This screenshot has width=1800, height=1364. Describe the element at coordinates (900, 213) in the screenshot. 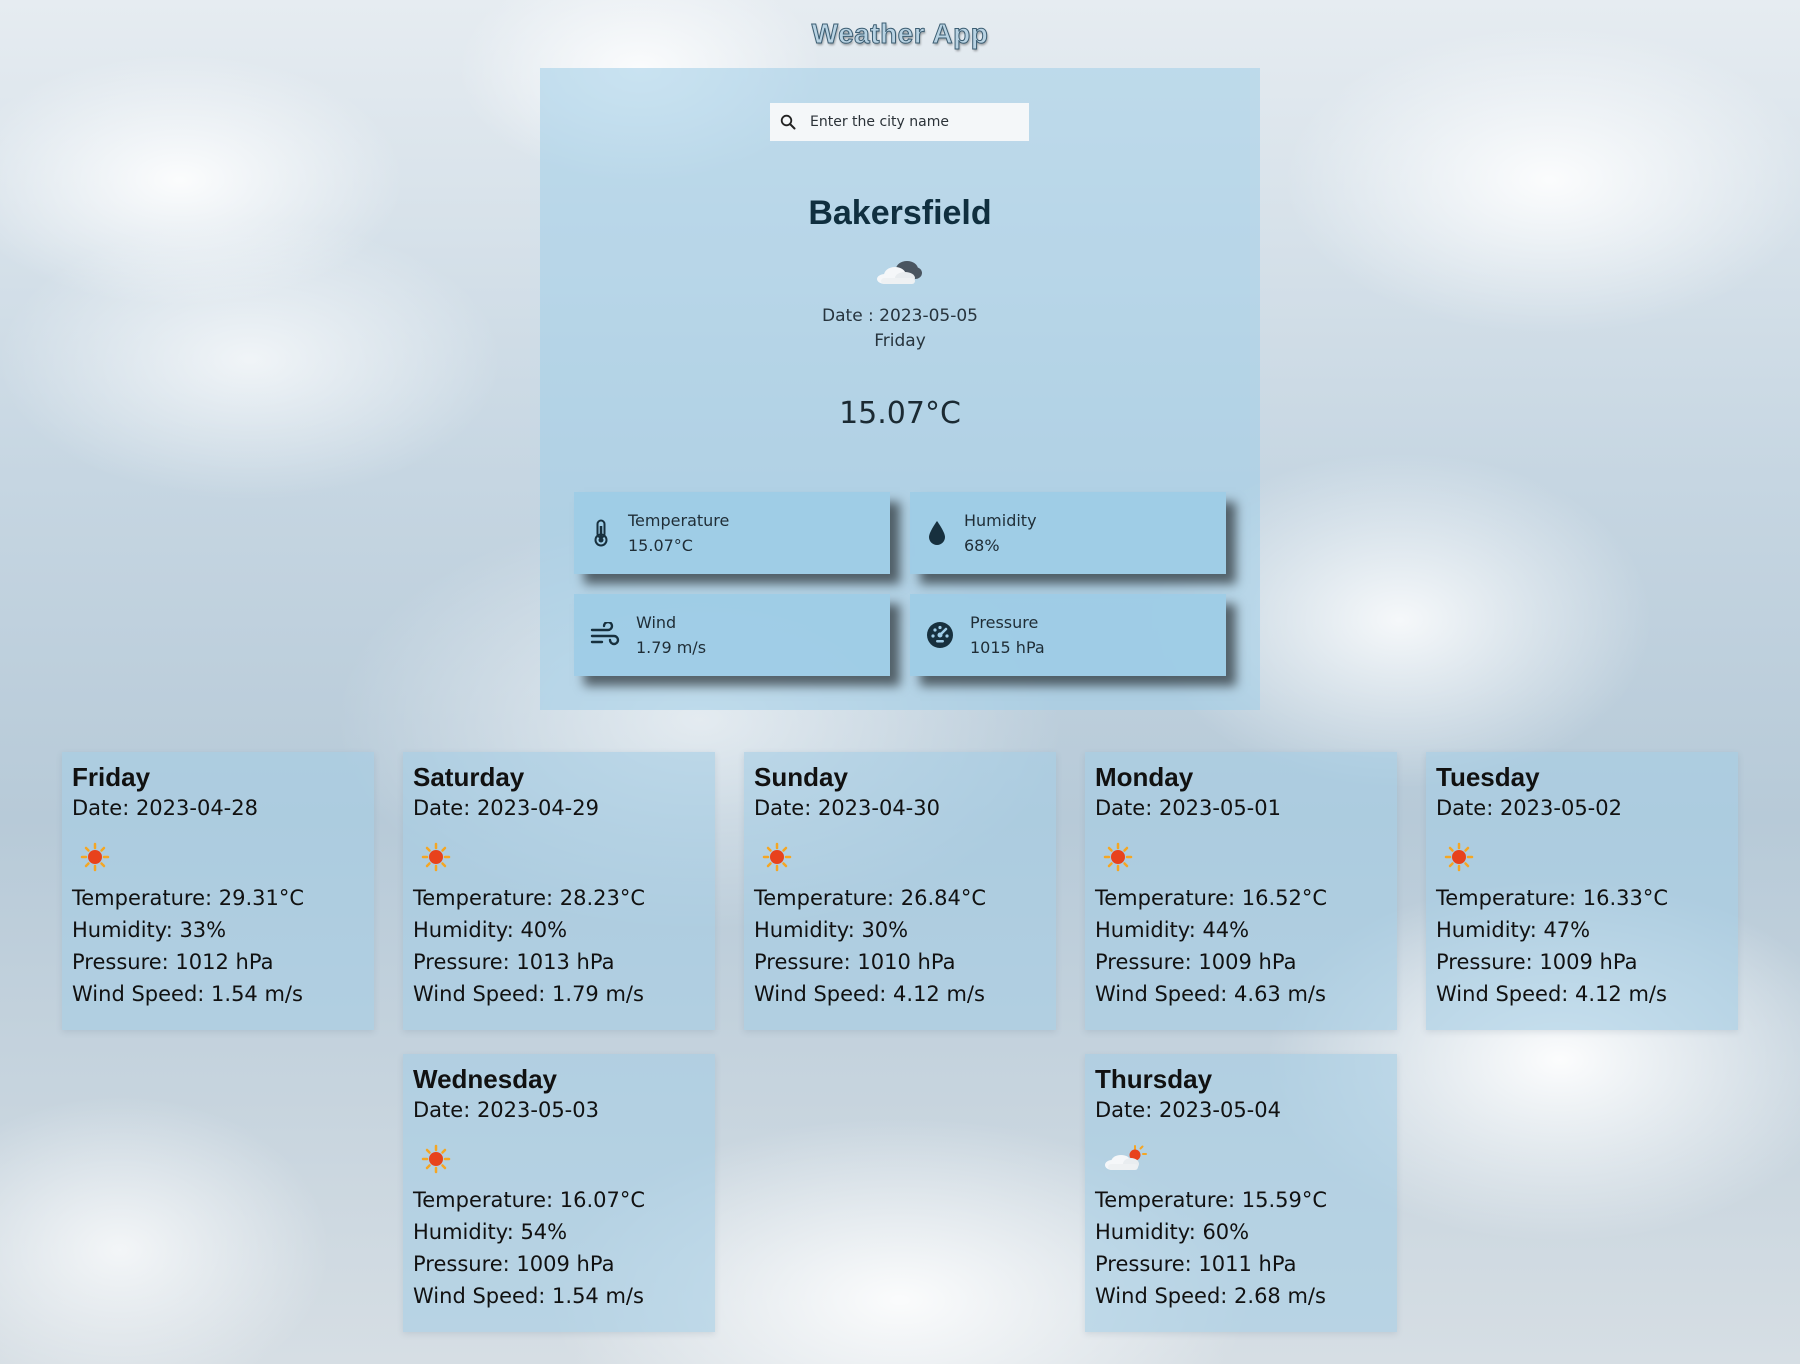

I see `city-name: Bakersfield` at that location.